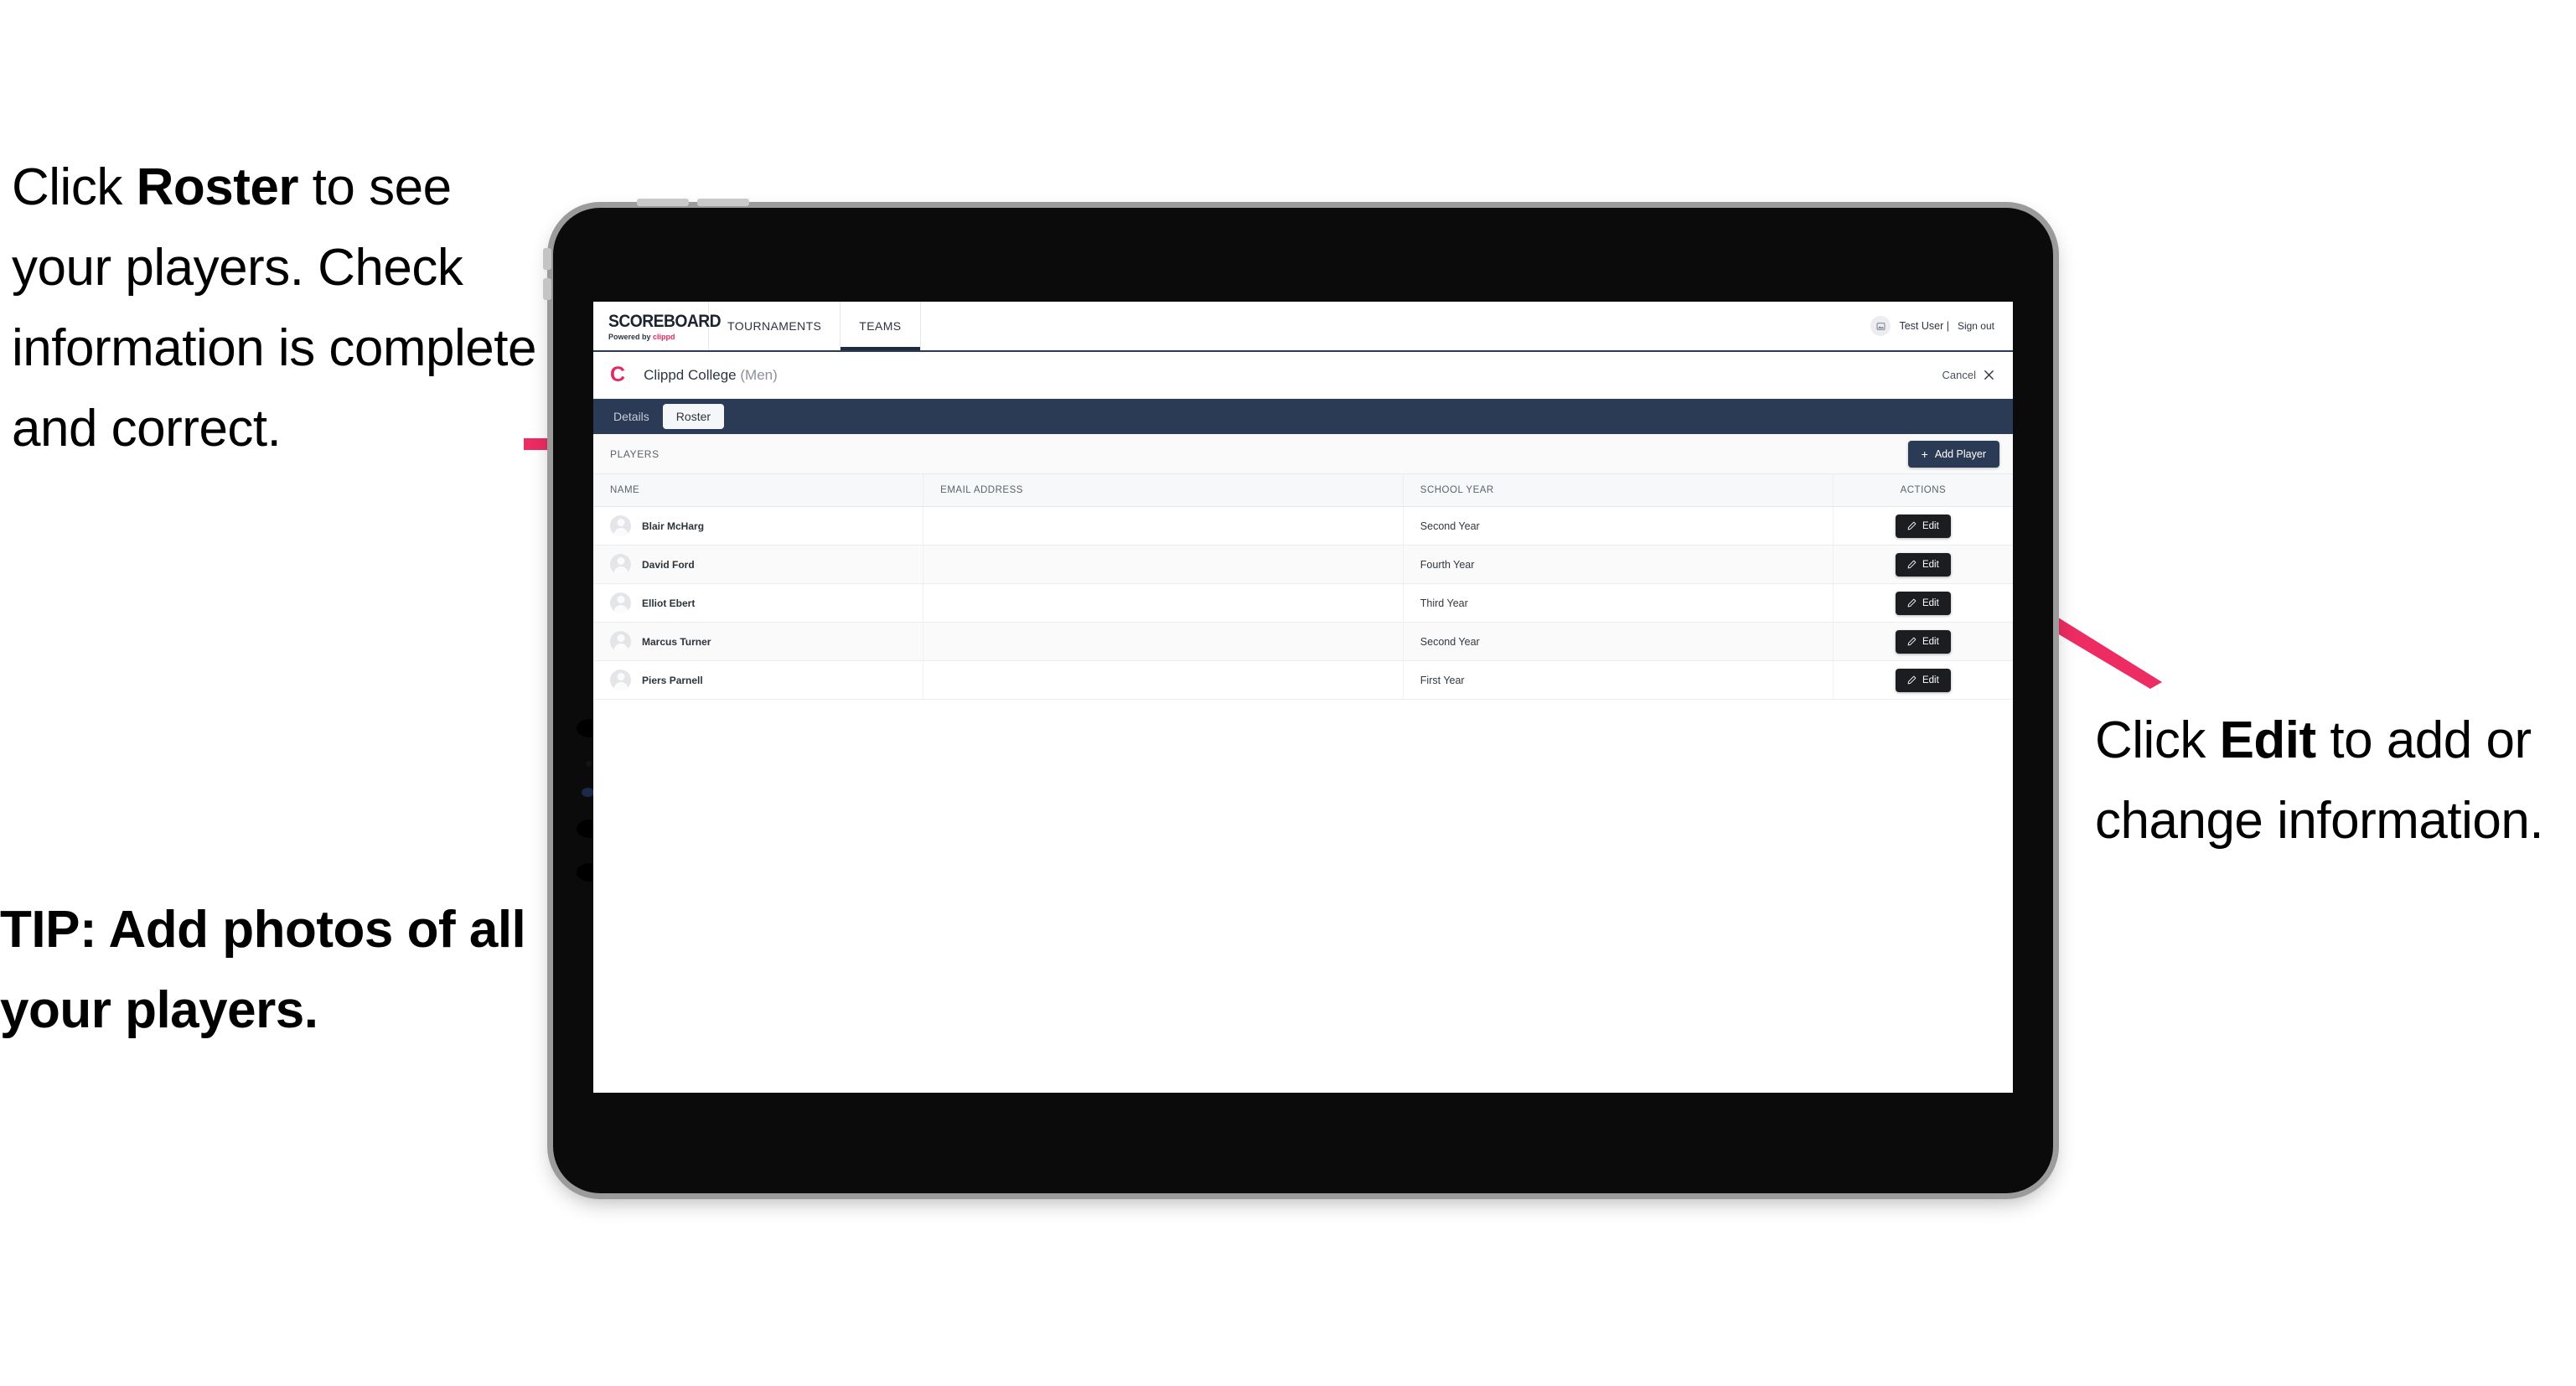 This screenshot has height=1386, width=2576. What do you see at coordinates (1618, 564) in the screenshot?
I see `cell-school-year: Fourth Year` at bounding box center [1618, 564].